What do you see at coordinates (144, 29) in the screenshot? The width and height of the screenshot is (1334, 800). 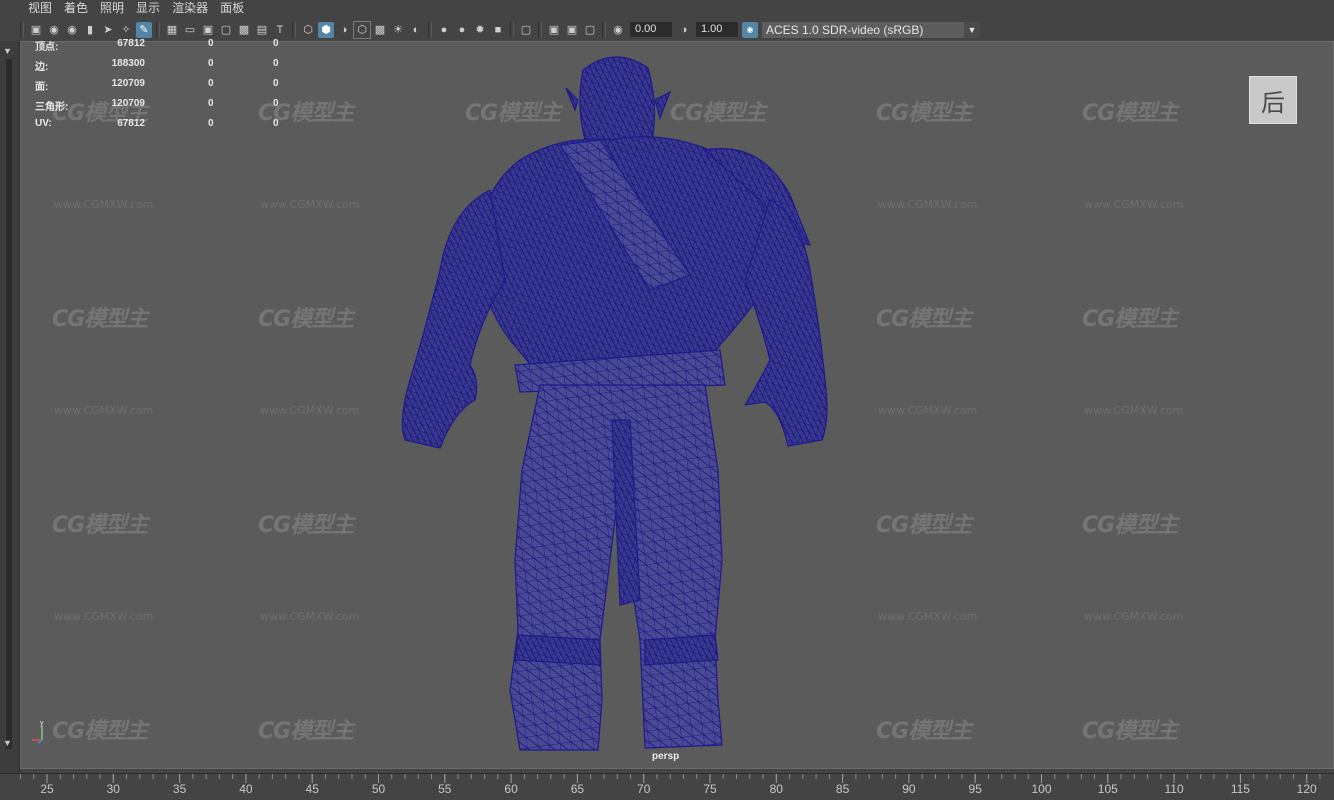 I see `pencil-icon: ✎` at bounding box center [144, 29].